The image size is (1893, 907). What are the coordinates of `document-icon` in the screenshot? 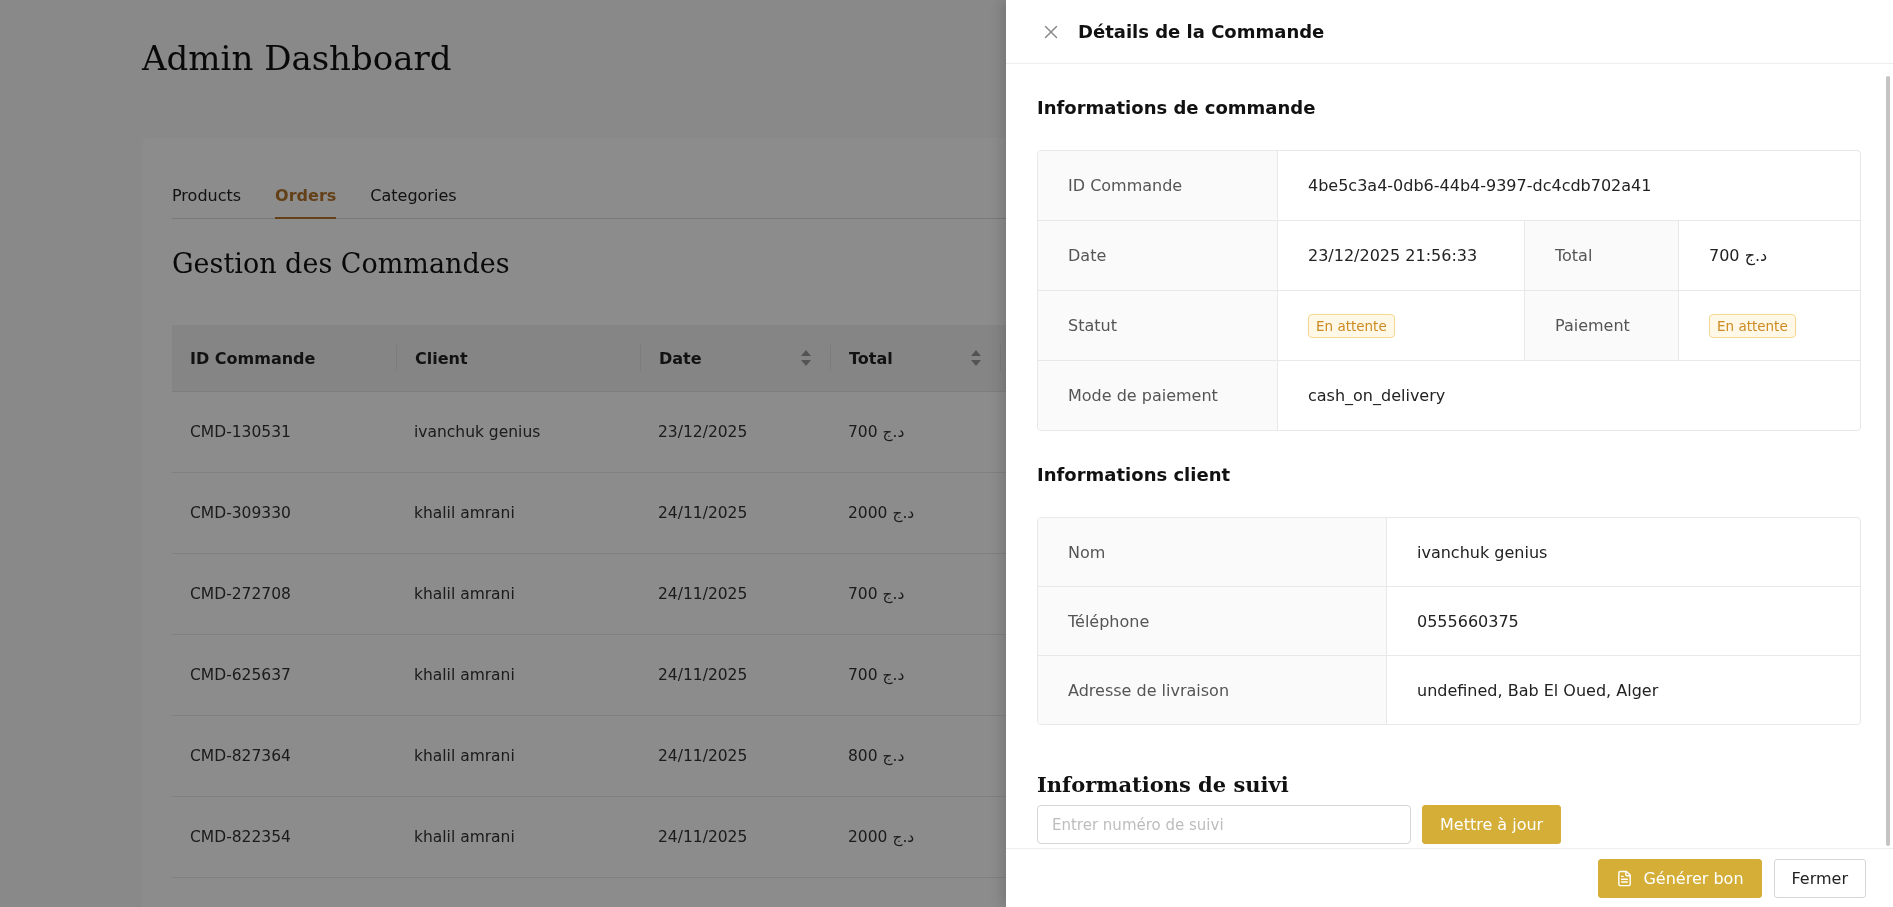 It's located at (1625, 878).